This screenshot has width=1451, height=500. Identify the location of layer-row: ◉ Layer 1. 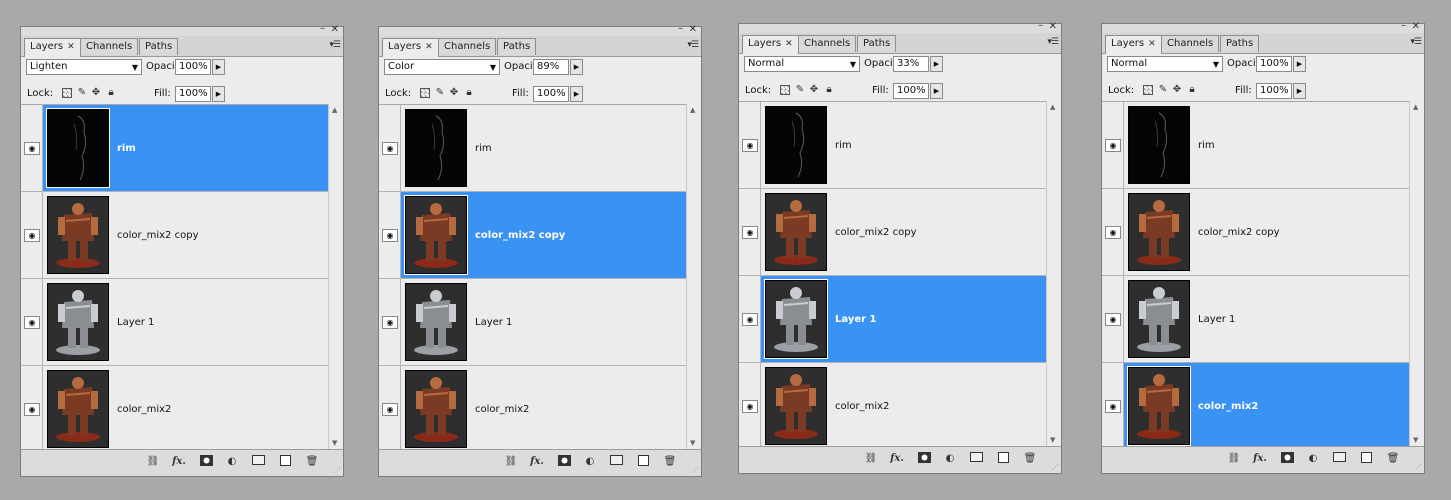
(1256, 319).